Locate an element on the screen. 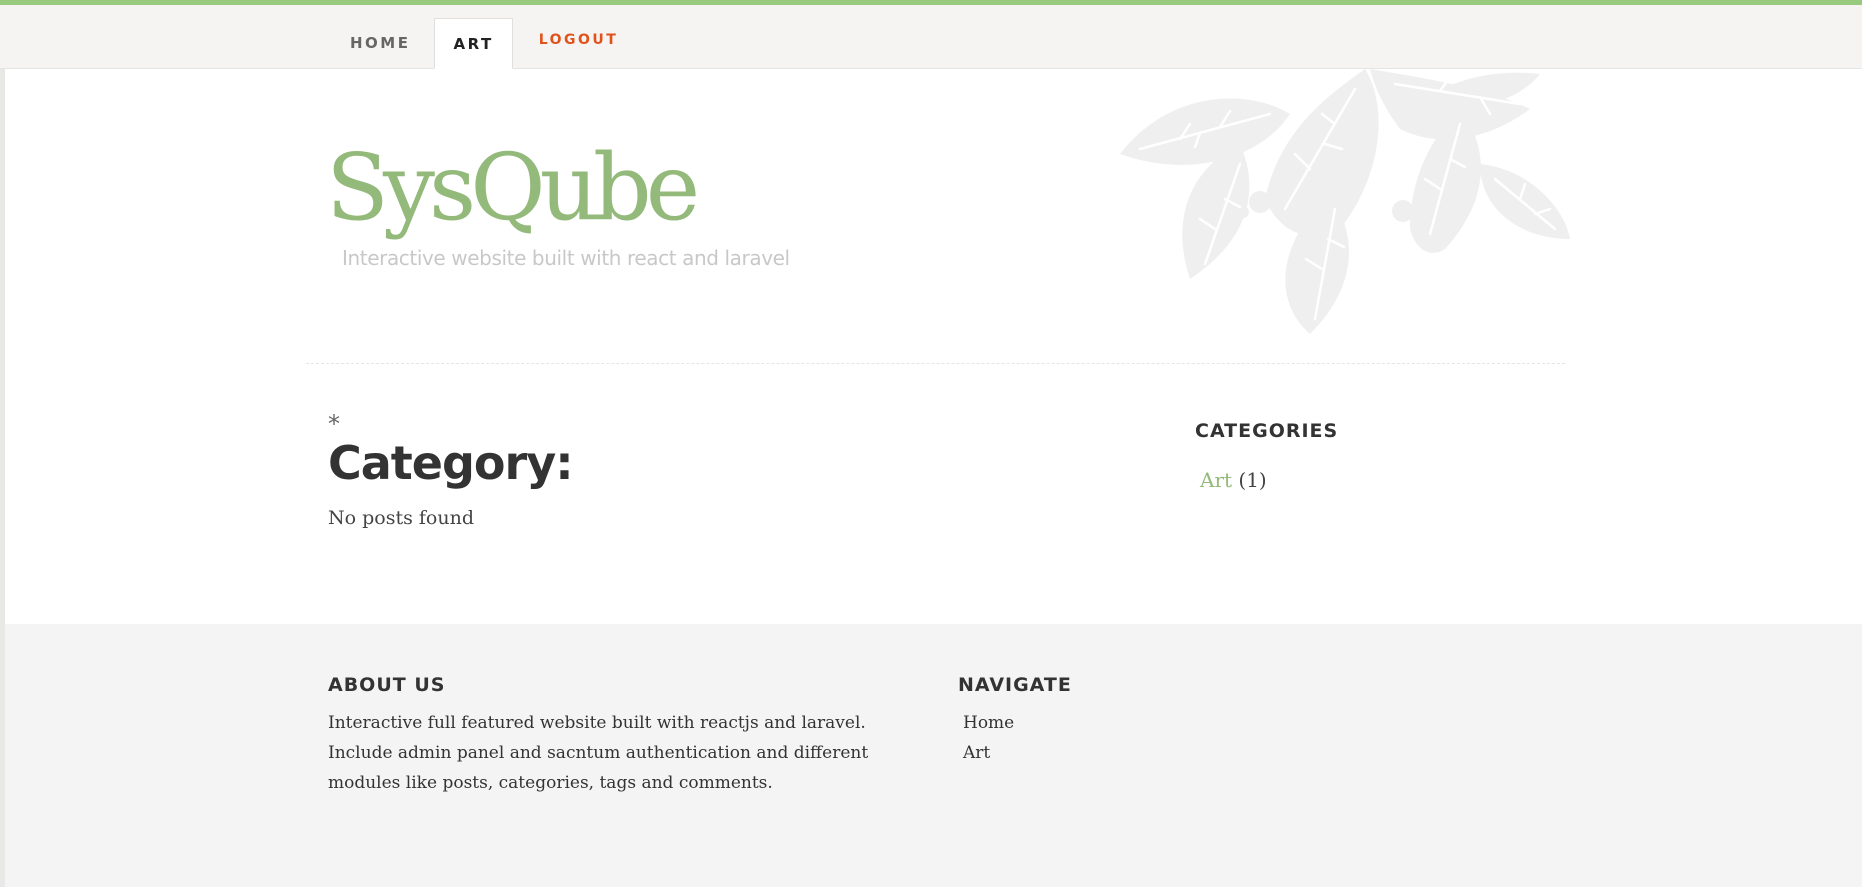 The height and width of the screenshot is (887, 1862). category-item: Art (1) is located at coordinates (1233, 480).